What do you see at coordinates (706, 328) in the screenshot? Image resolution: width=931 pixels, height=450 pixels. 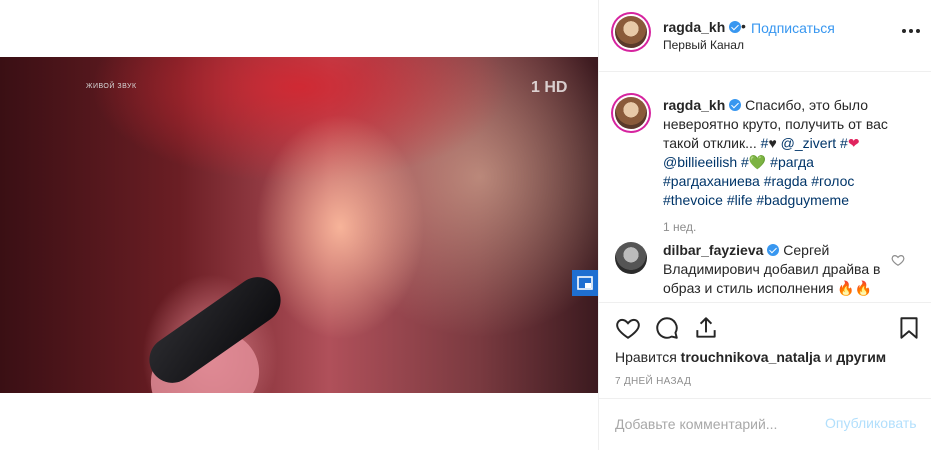 I see `share-icon` at bounding box center [706, 328].